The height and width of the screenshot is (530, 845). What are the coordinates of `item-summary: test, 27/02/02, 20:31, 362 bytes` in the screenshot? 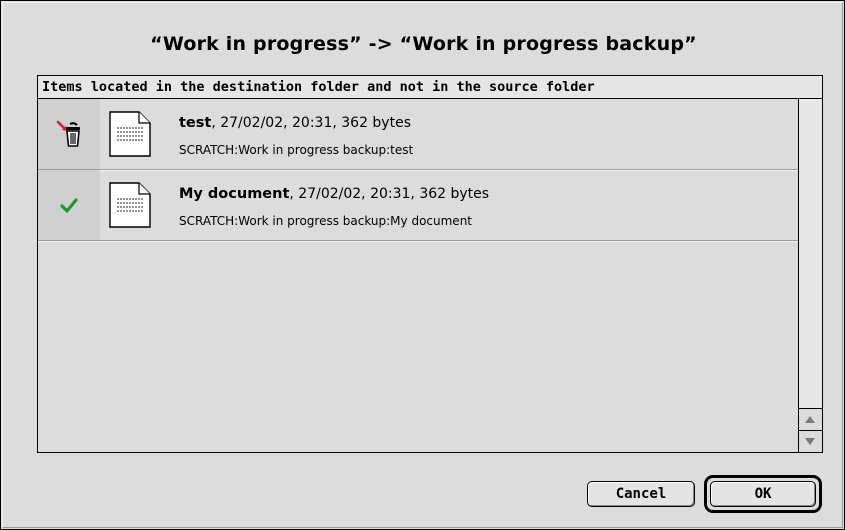 It's located at (295, 123).